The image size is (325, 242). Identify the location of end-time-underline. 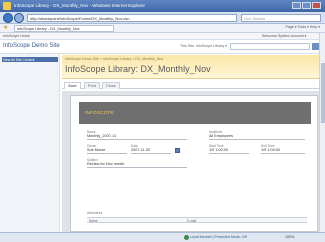
(283, 151).